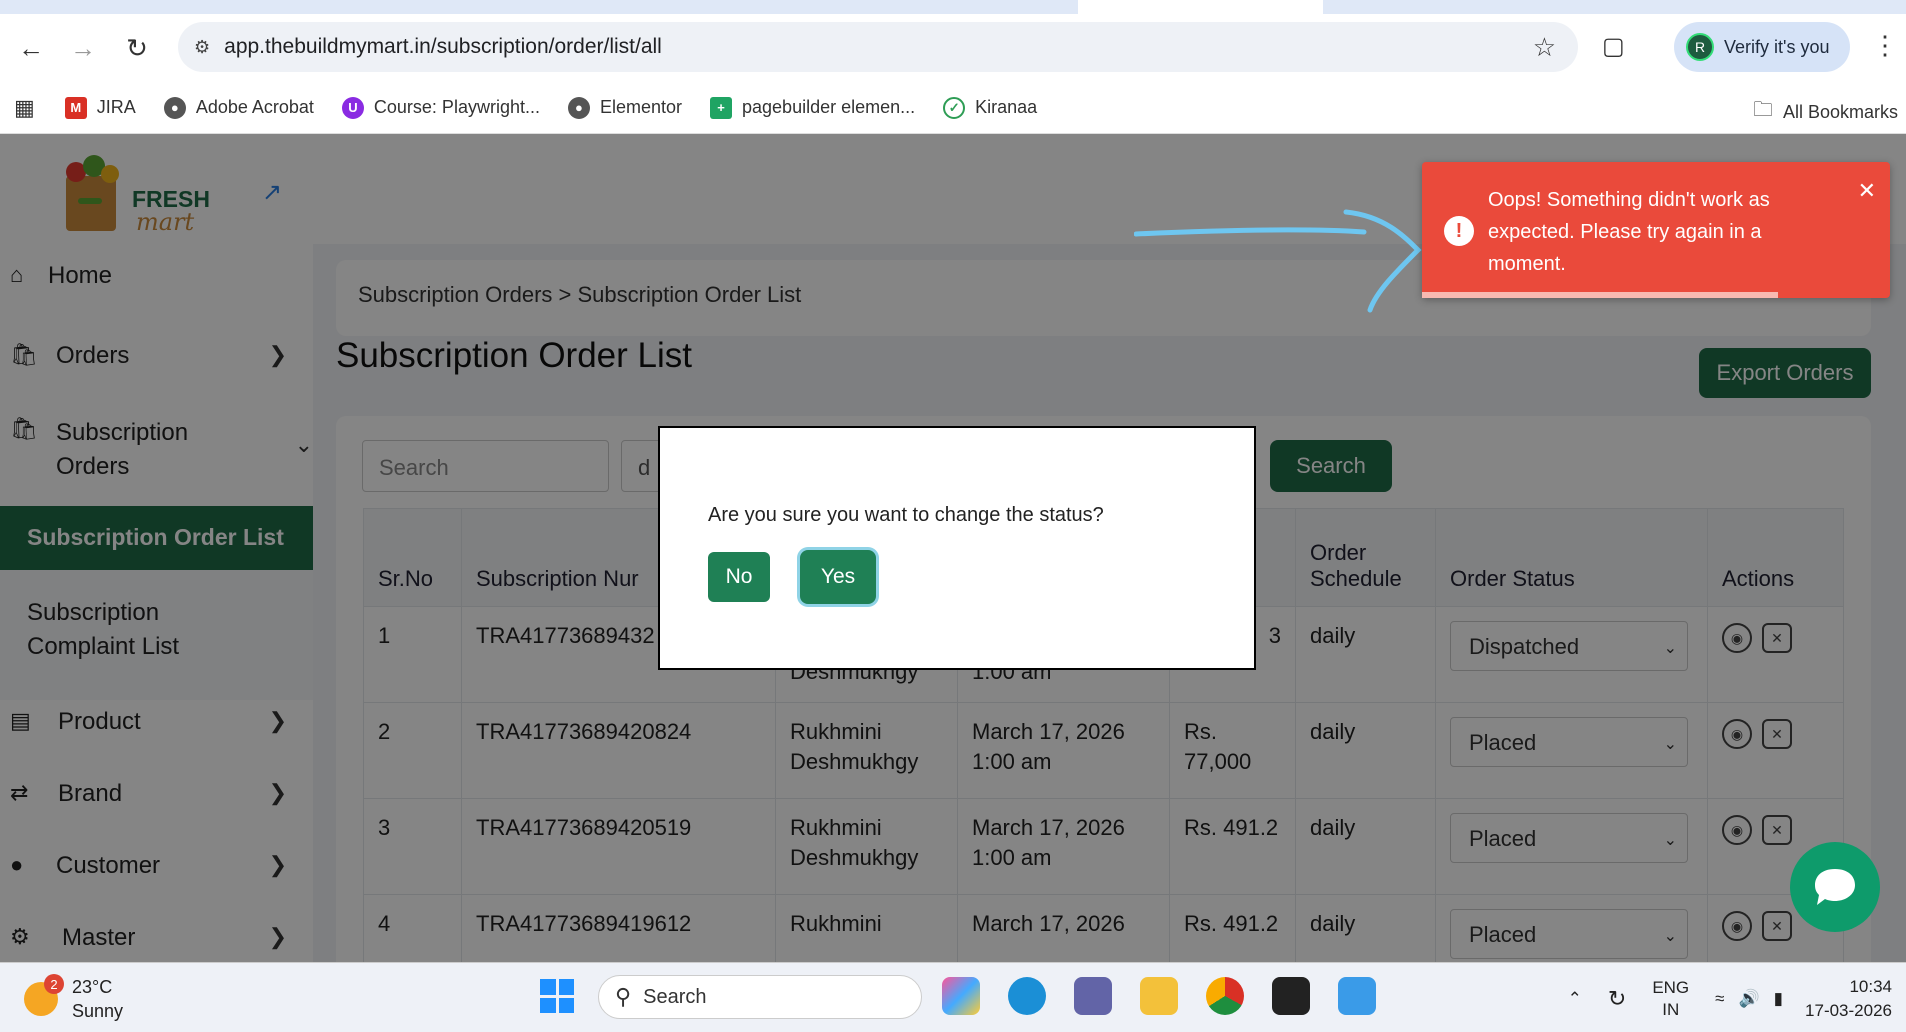  I want to click on chat-button, so click(1835, 887).